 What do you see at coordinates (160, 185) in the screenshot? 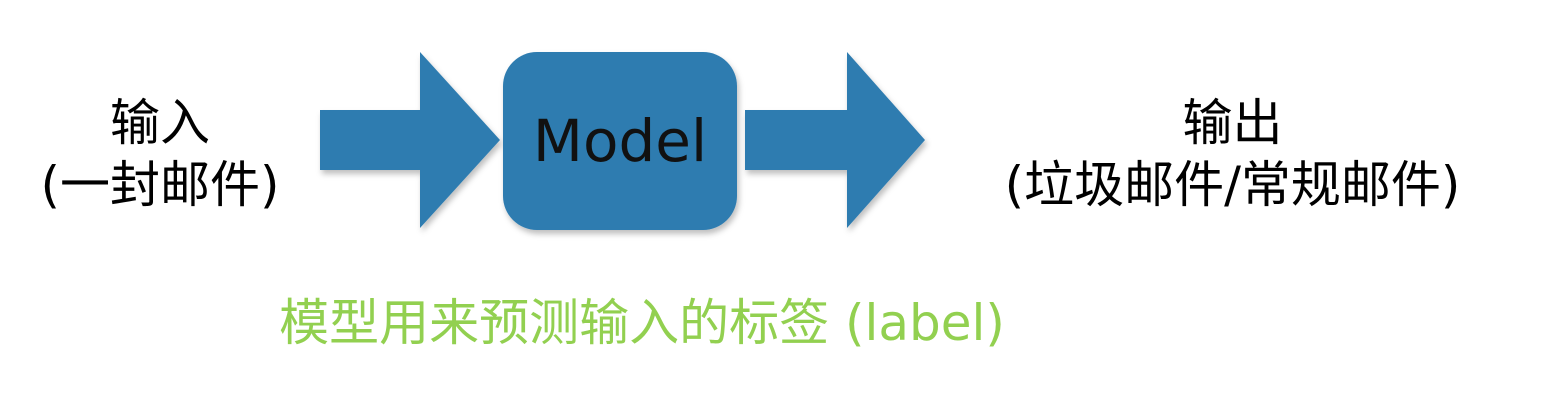
I see `input-label-line2: (一封邮件)` at bounding box center [160, 185].